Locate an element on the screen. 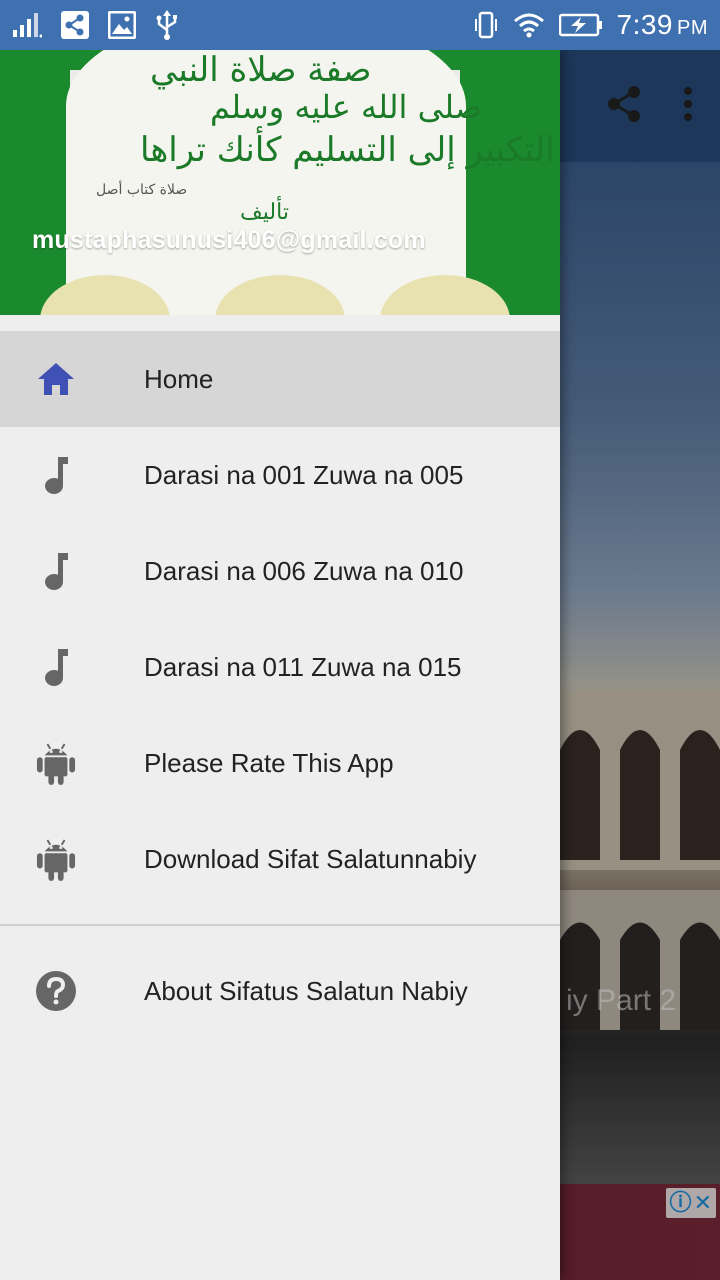 Image resolution: width=720 pixels, height=1280 pixels. calligraphy-line: صلى الله عليه وسلم is located at coordinates (346, 107).